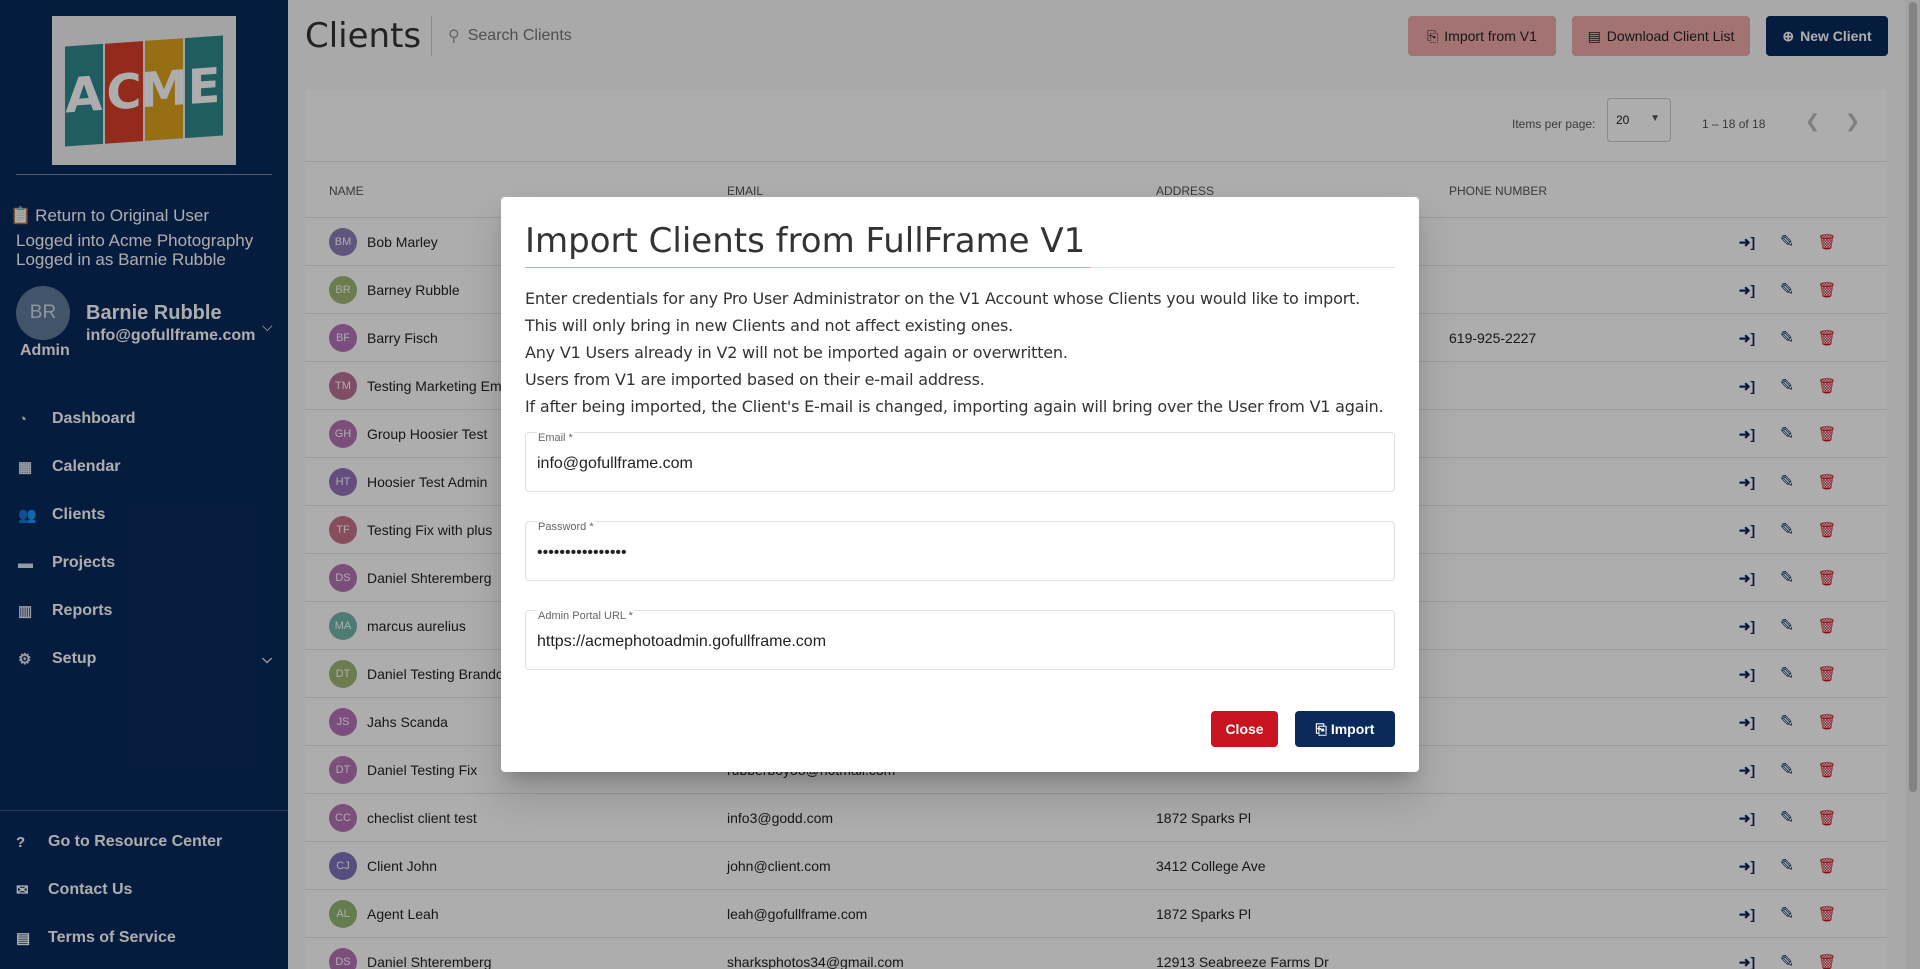  Describe the element at coordinates (1321, 728) in the screenshot. I see `file-import-icon: ⎘` at that location.